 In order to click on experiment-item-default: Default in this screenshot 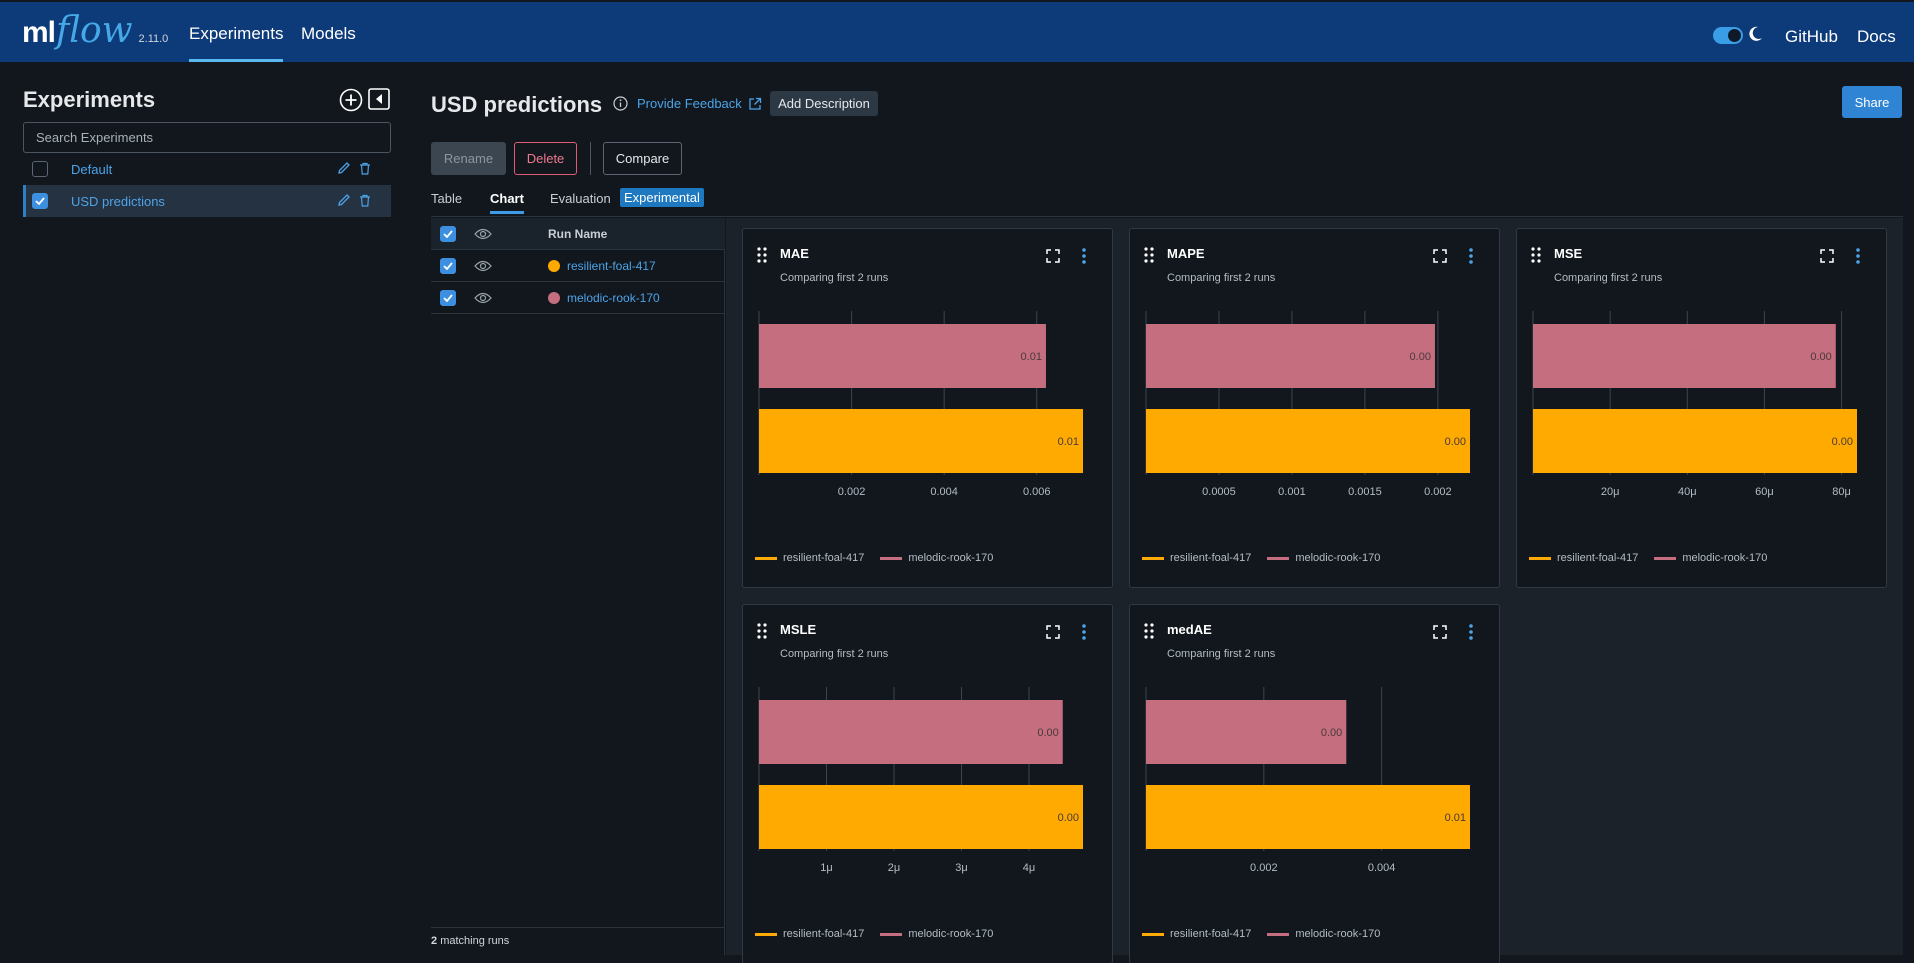, I will do `click(207, 169)`.